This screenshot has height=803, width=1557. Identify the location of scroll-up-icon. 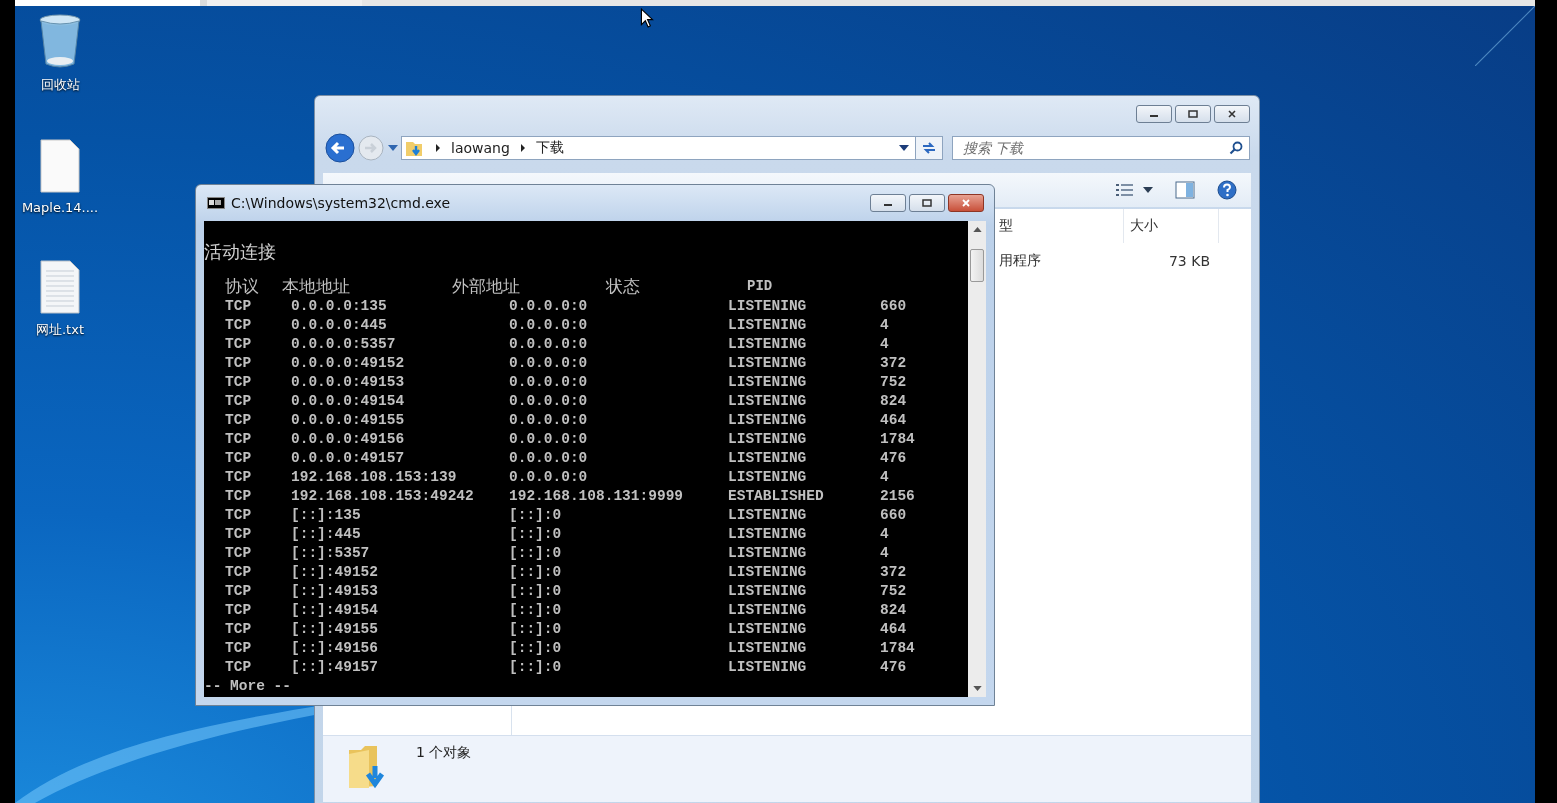
(977, 229).